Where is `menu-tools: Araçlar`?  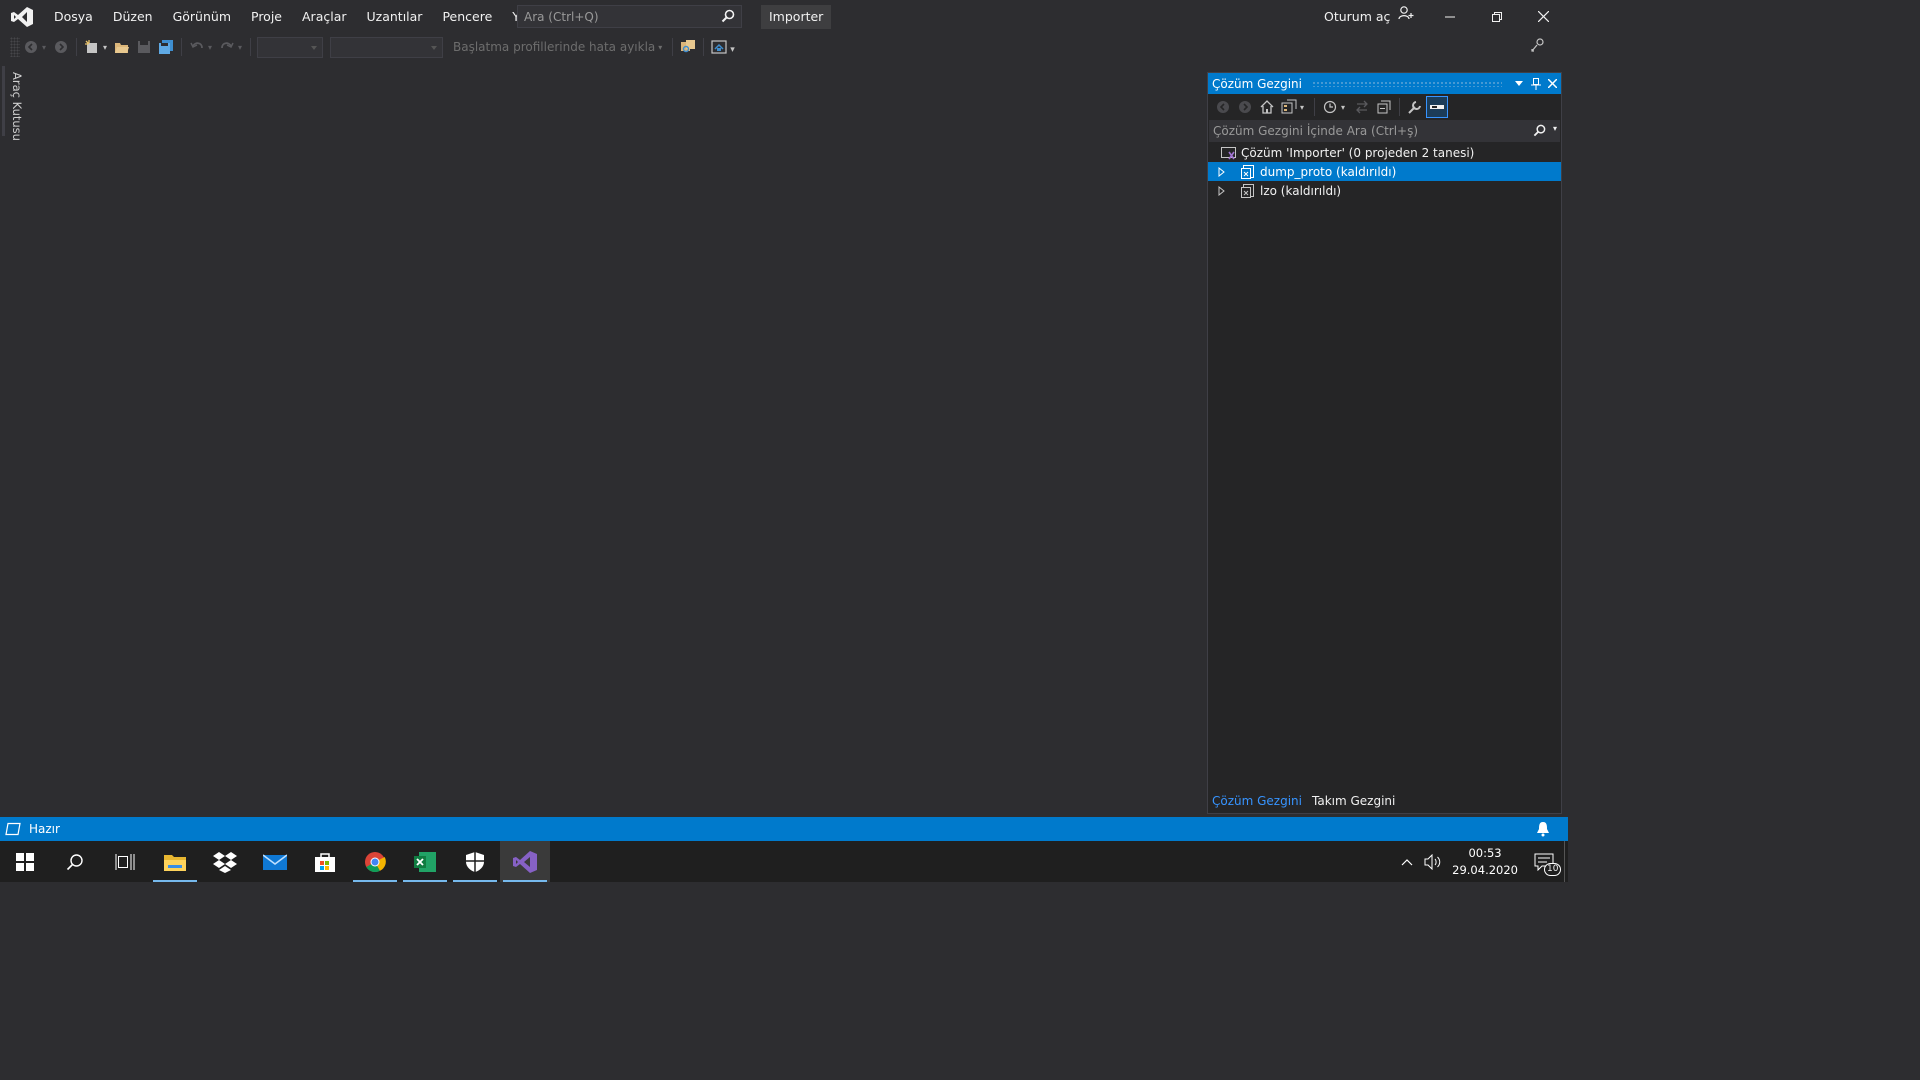 menu-tools: Araçlar is located at coordinates (324, 16).